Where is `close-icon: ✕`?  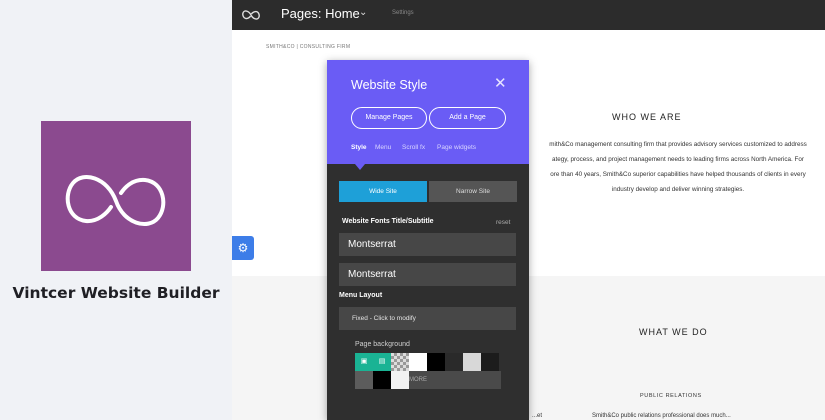 close-icon: ✕ is located at coordinates (500, 83).